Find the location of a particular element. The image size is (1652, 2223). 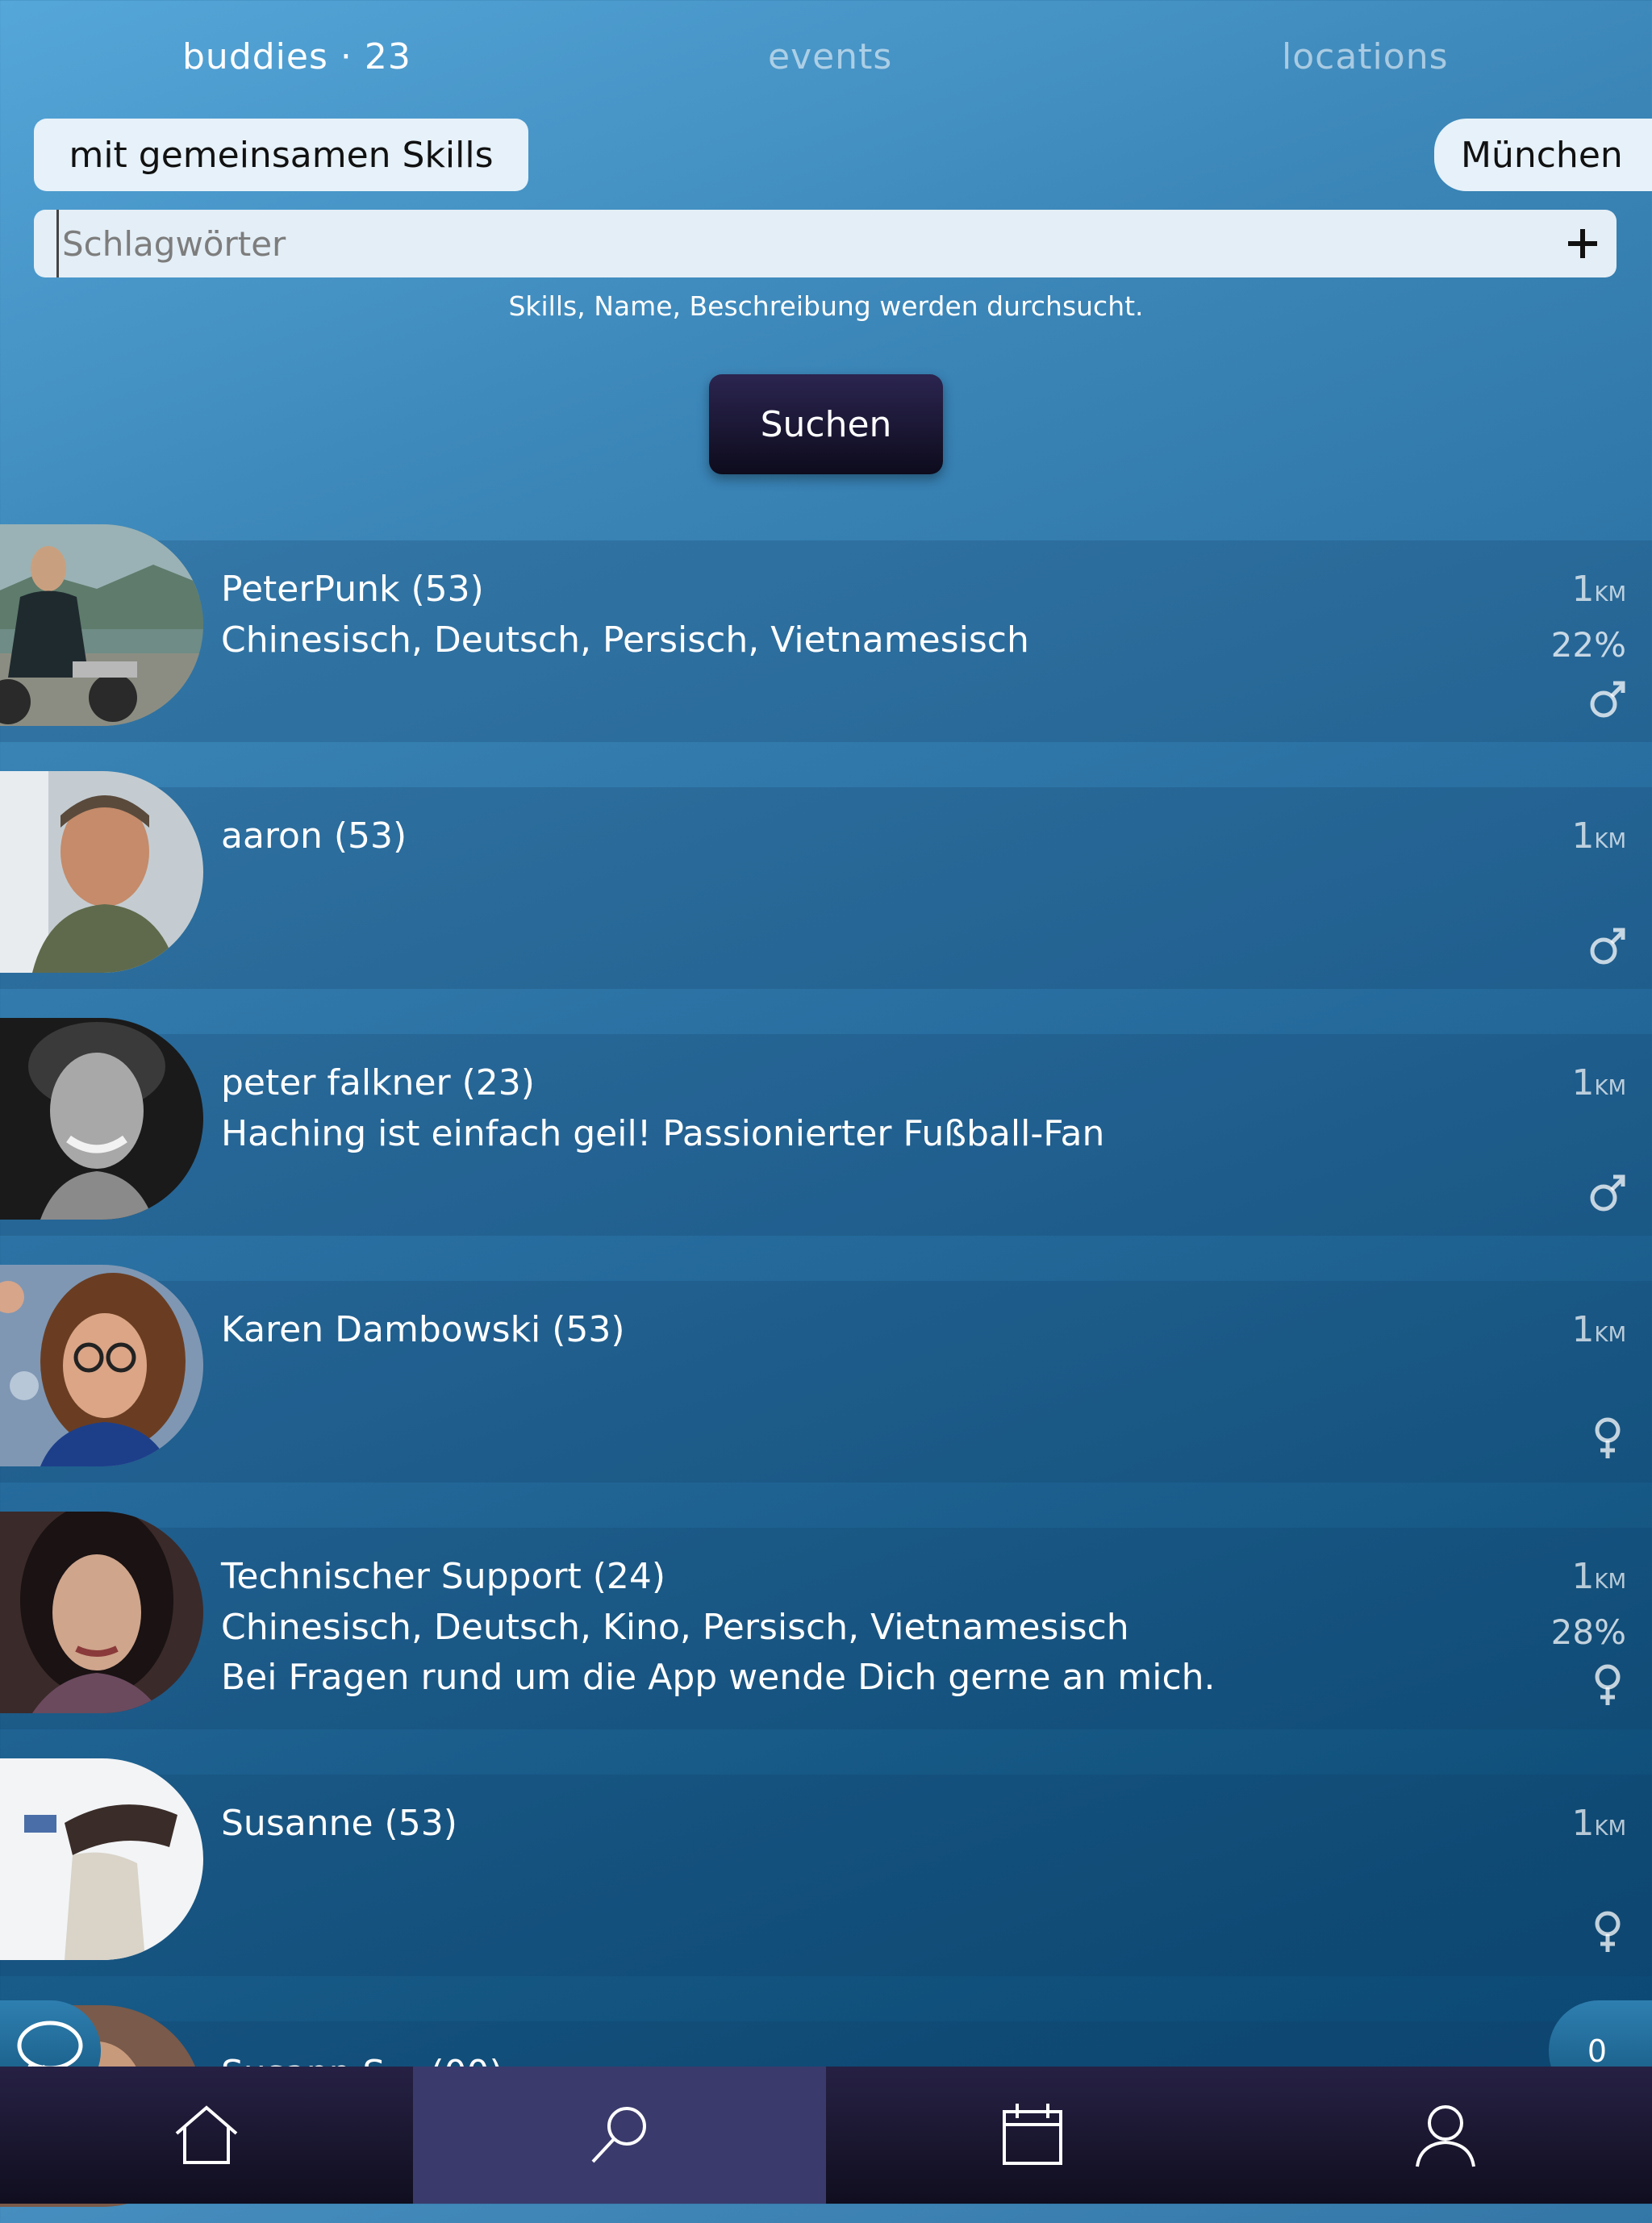

profile-icon is located at coordinates (1445, 2136).